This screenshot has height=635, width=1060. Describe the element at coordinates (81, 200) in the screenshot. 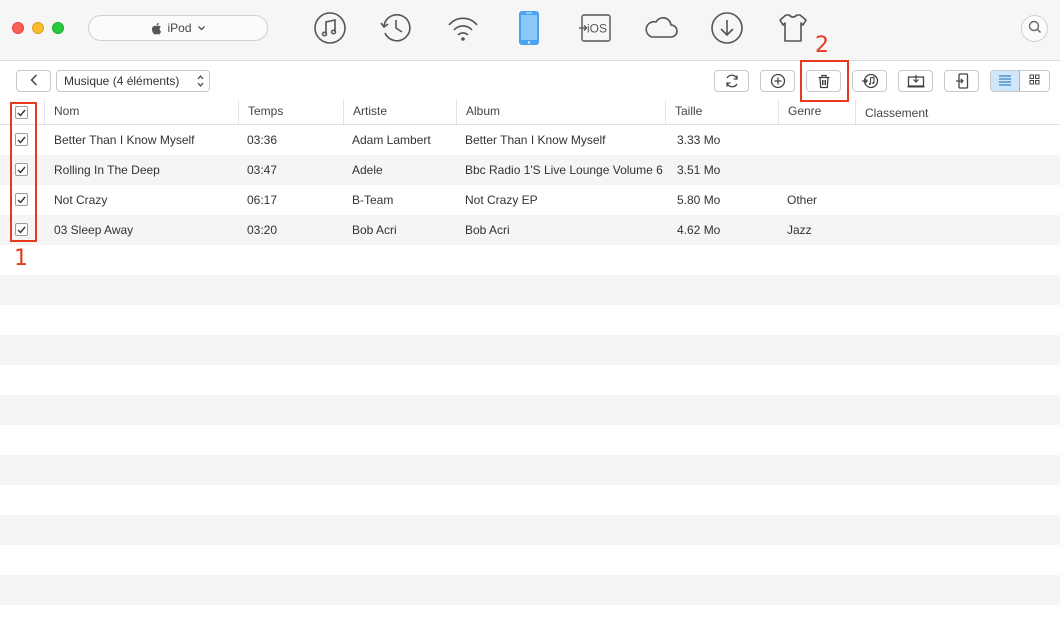

I see `cell-name: Not Crazy` at that location.